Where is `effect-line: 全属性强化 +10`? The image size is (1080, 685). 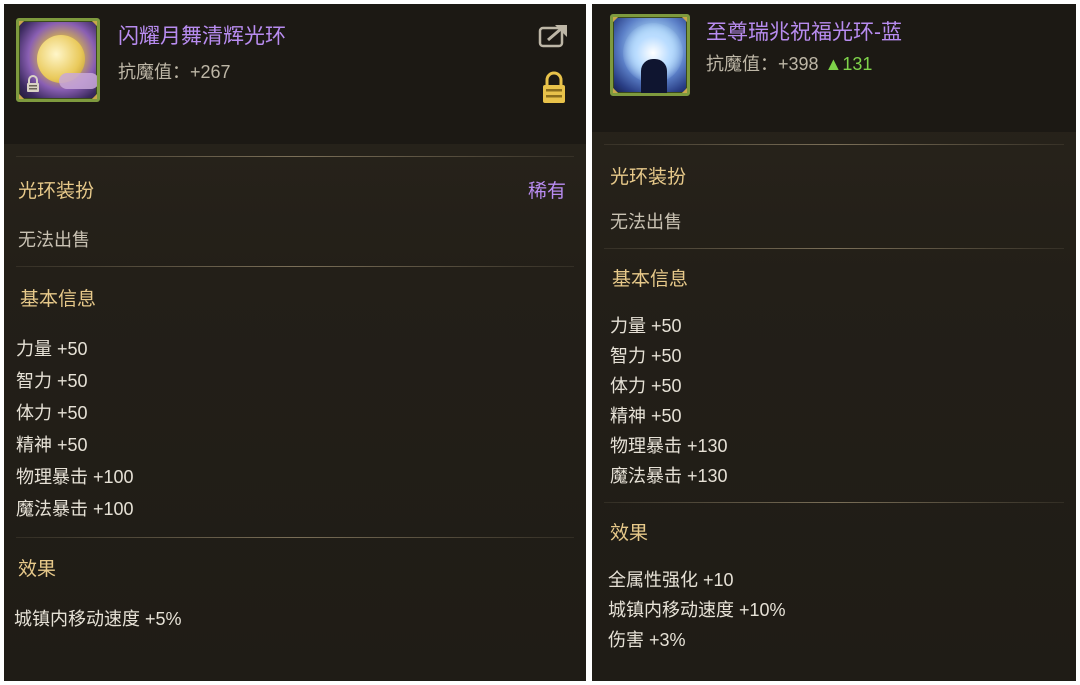 effect-line: 全属性强化 +10 is located at coordinates (671, 580).